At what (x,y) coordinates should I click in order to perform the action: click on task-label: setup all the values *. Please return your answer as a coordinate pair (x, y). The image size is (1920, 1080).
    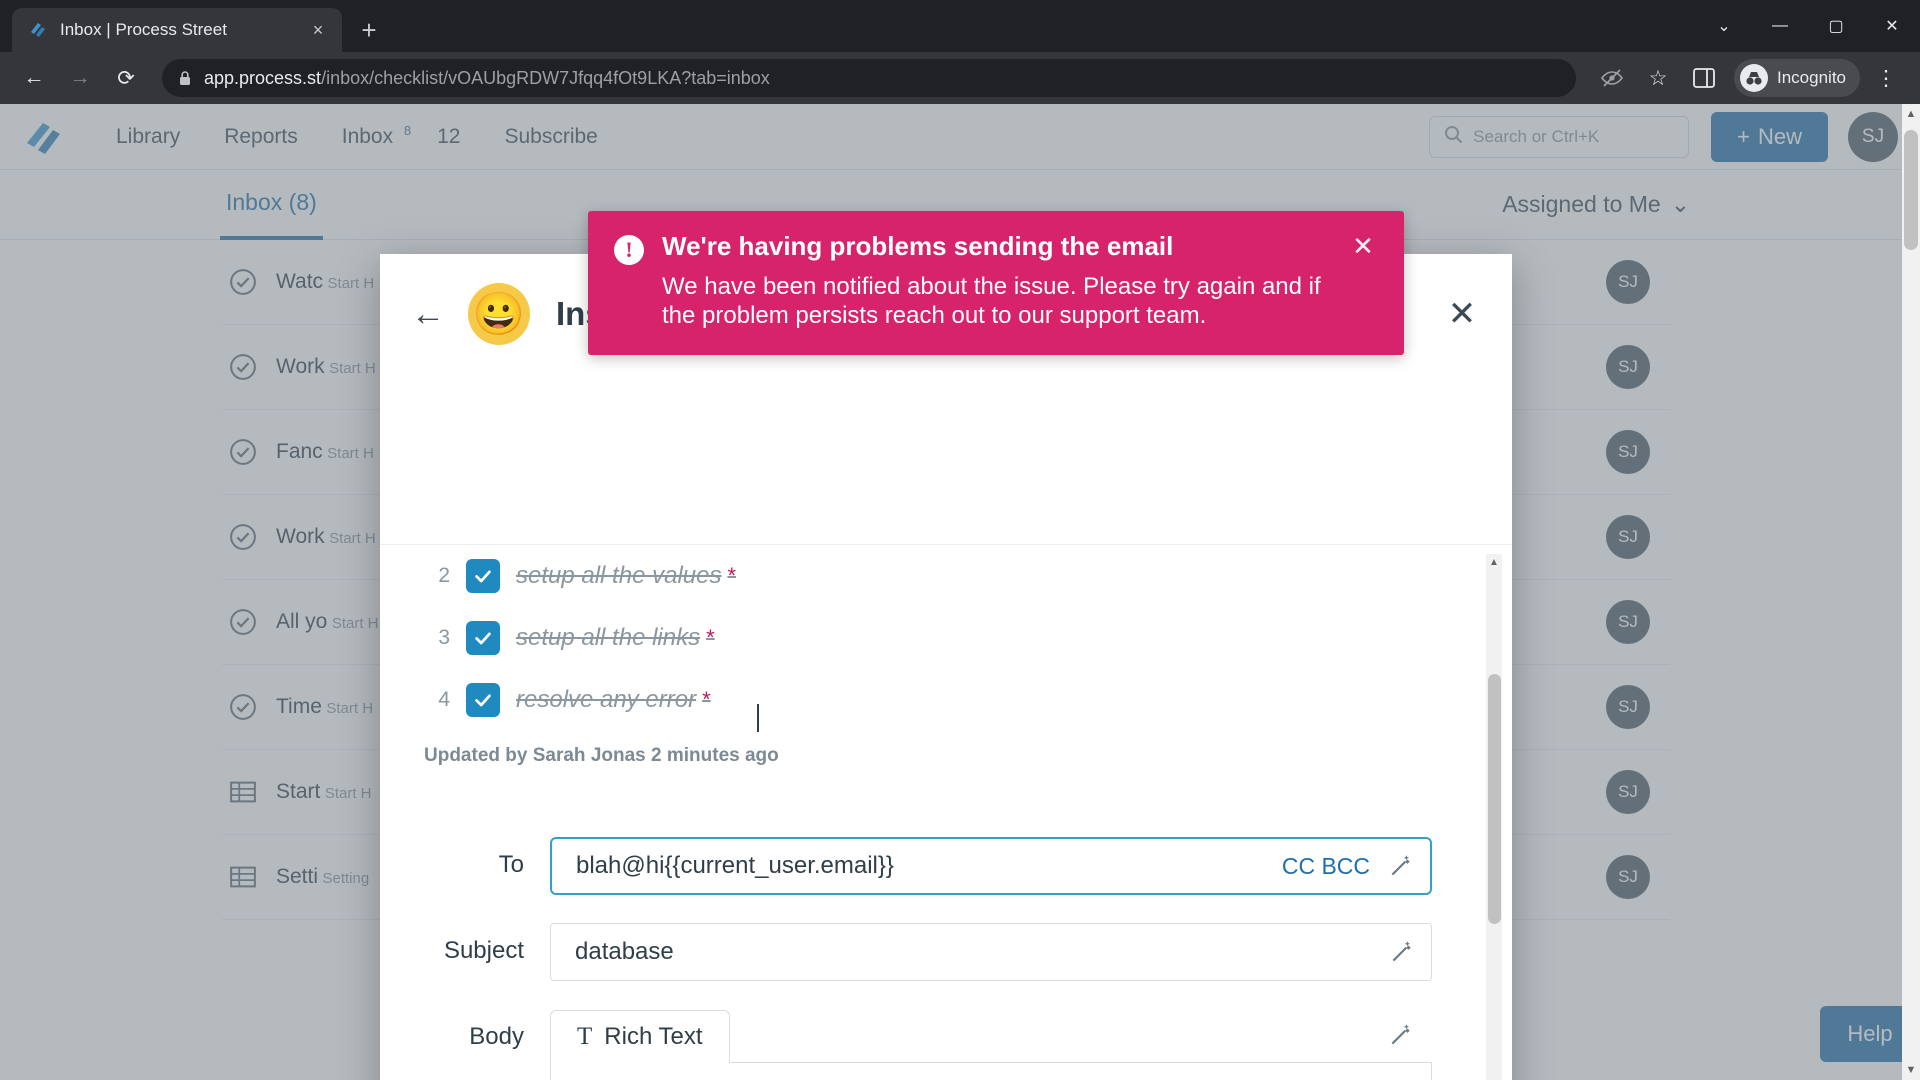
    Looking at the image, I should click on (626, 576).